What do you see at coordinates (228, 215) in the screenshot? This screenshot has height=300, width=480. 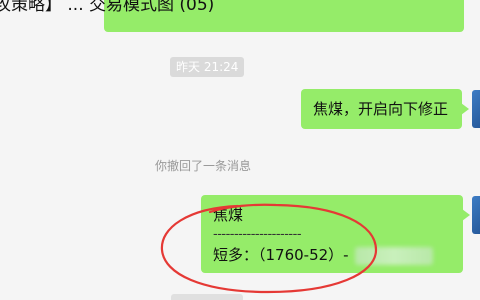 I see `message-line-title: 焦煤` at bounding box center [228, 215].